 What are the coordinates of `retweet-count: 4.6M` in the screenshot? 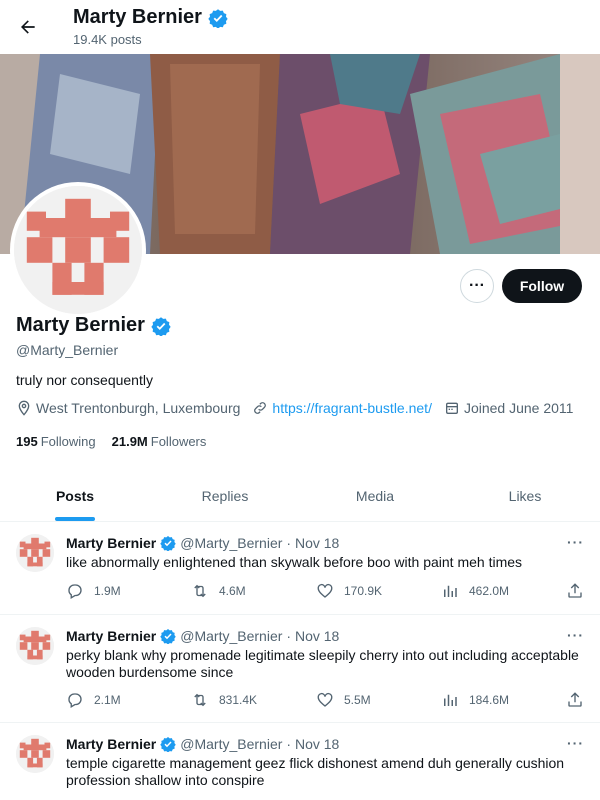 It's located at (232, 591).